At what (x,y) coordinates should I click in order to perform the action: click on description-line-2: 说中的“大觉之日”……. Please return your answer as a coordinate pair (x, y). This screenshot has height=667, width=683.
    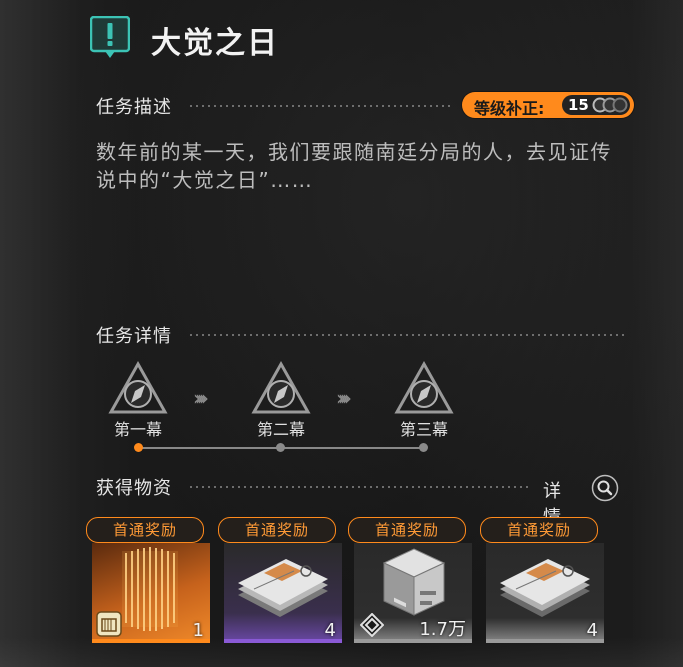
    Looking at the image, I should click on (205, 180).